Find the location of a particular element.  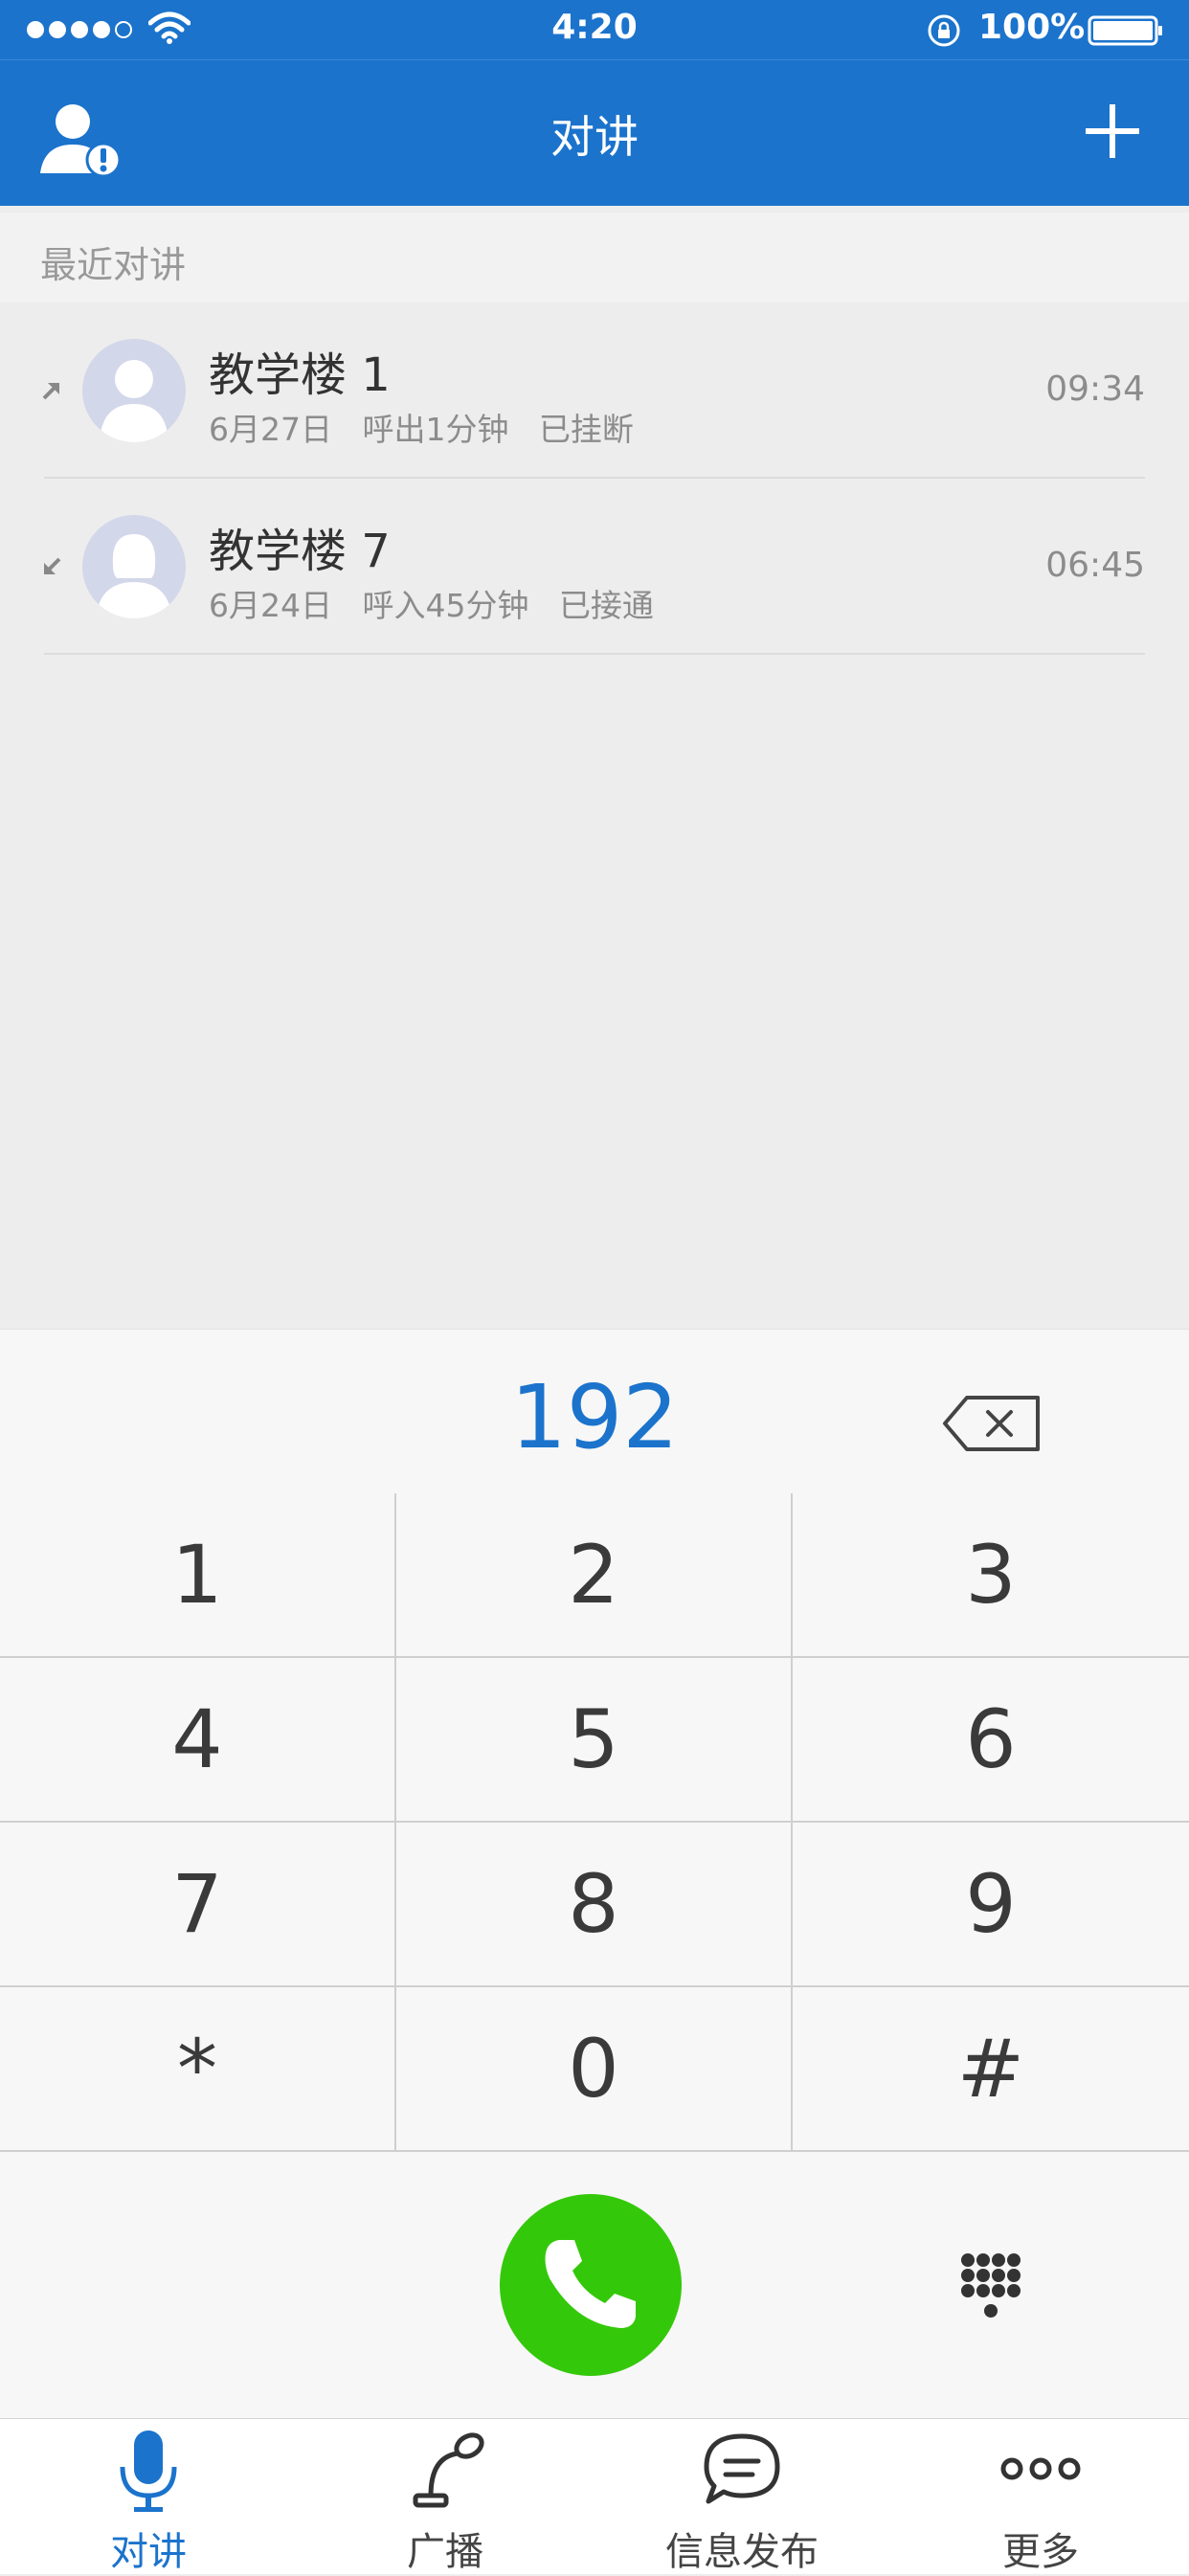

key-9: 9 is located at coordinates (991, 1905).